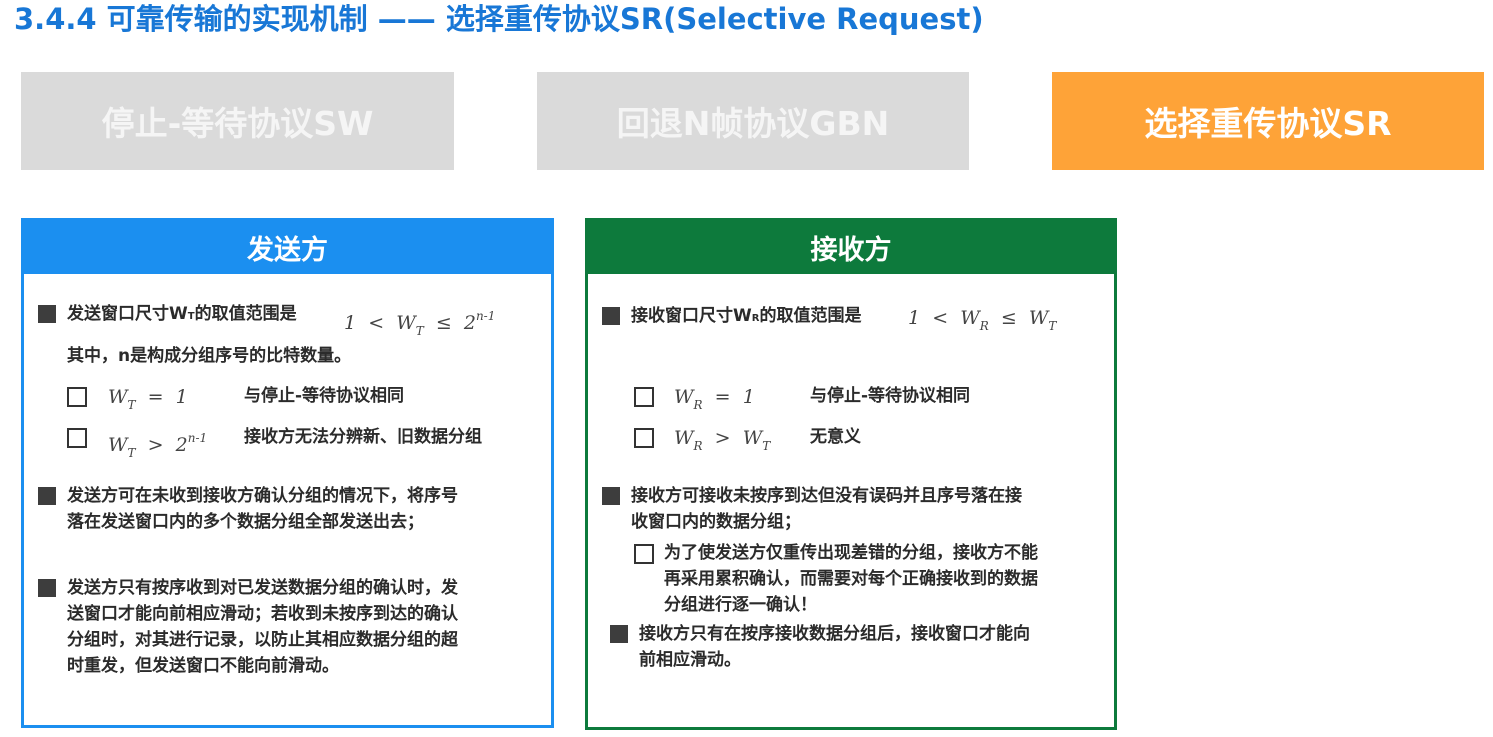  What do you see at coordinates (245, 522) in the screenshot?
I see `sender-bullet2-line2: 落在发送窗口内的多个数据分组全部发送出去；` at bounding box center [245, 522].